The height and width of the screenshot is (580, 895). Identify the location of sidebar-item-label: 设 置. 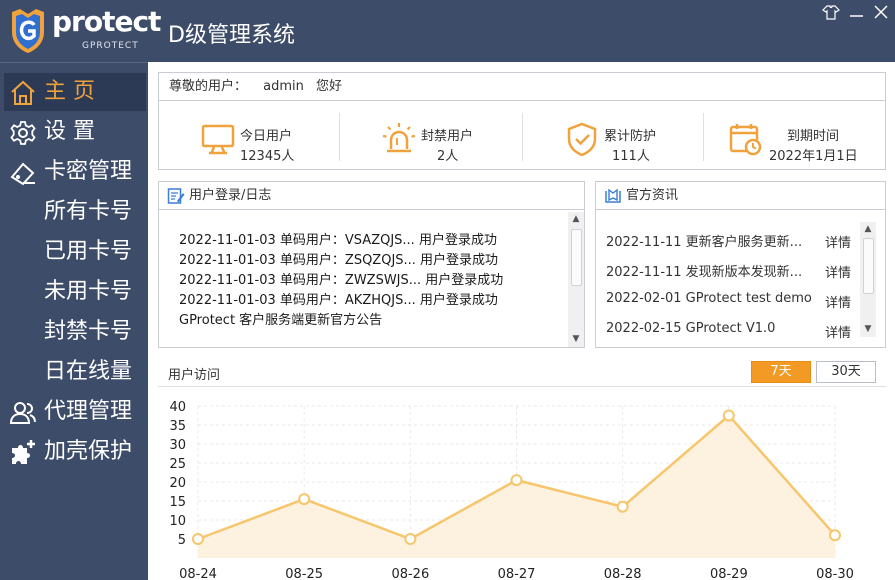
(69, 131).